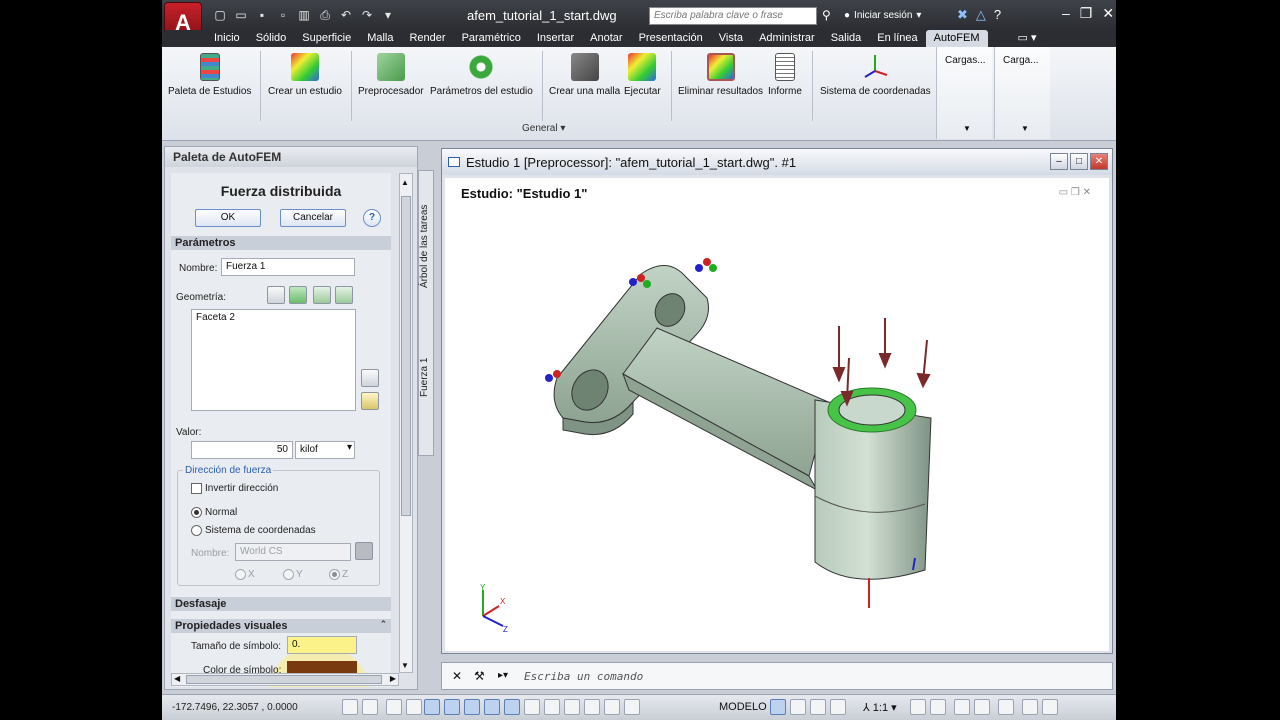 Image resolution: width=1280 pixels, height=720 pixels. What do you see at coordinates (322, 645) in the screenshot?
I see `symbol-size-field: 0.` at bounding box center [322, 645].